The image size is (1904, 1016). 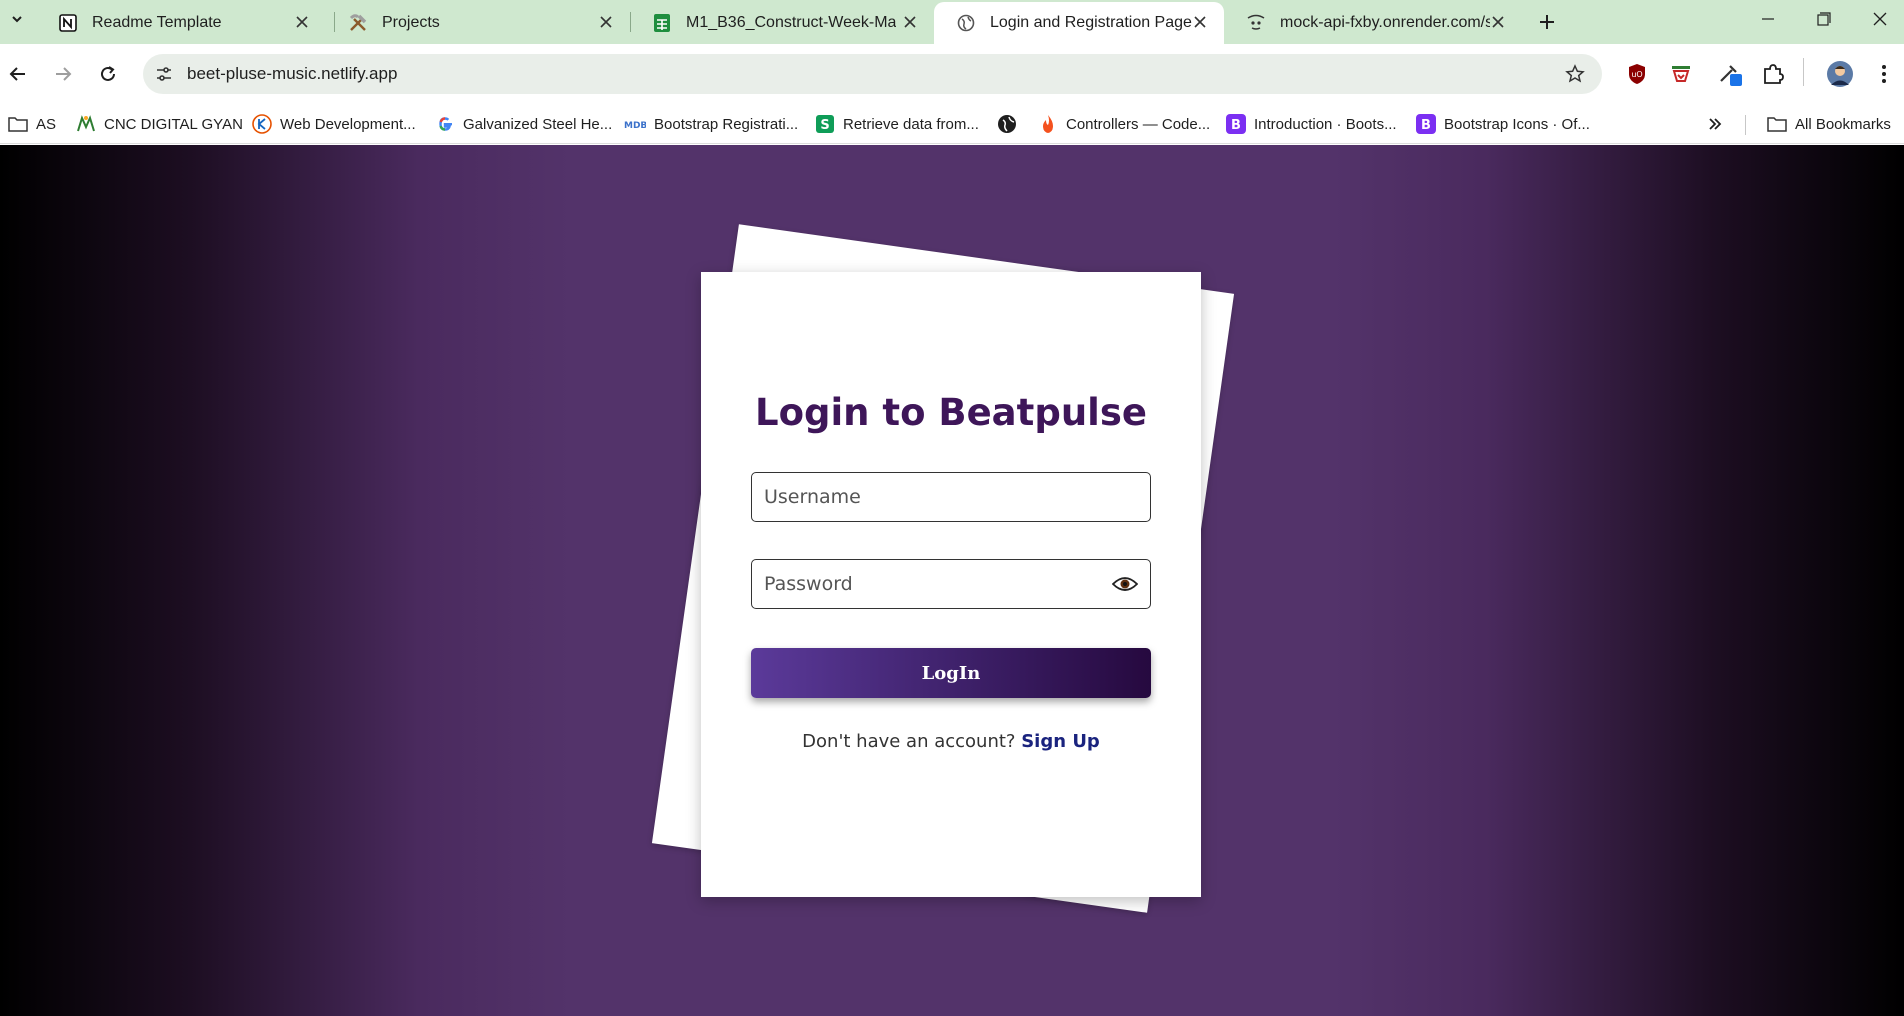 I want to click on extension-red-icon, so click(x=1681, y=74).